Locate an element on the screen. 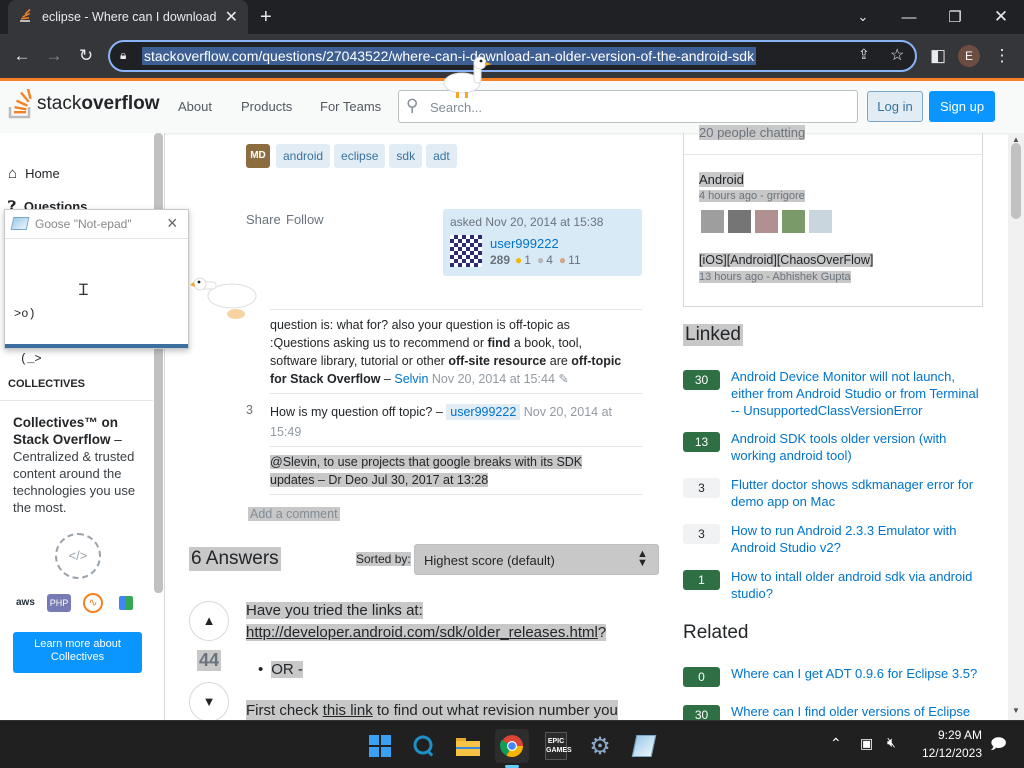 This screenshot has height=768, width=1024. silver-badge-icon: ● is located at coordinates (540, 260).